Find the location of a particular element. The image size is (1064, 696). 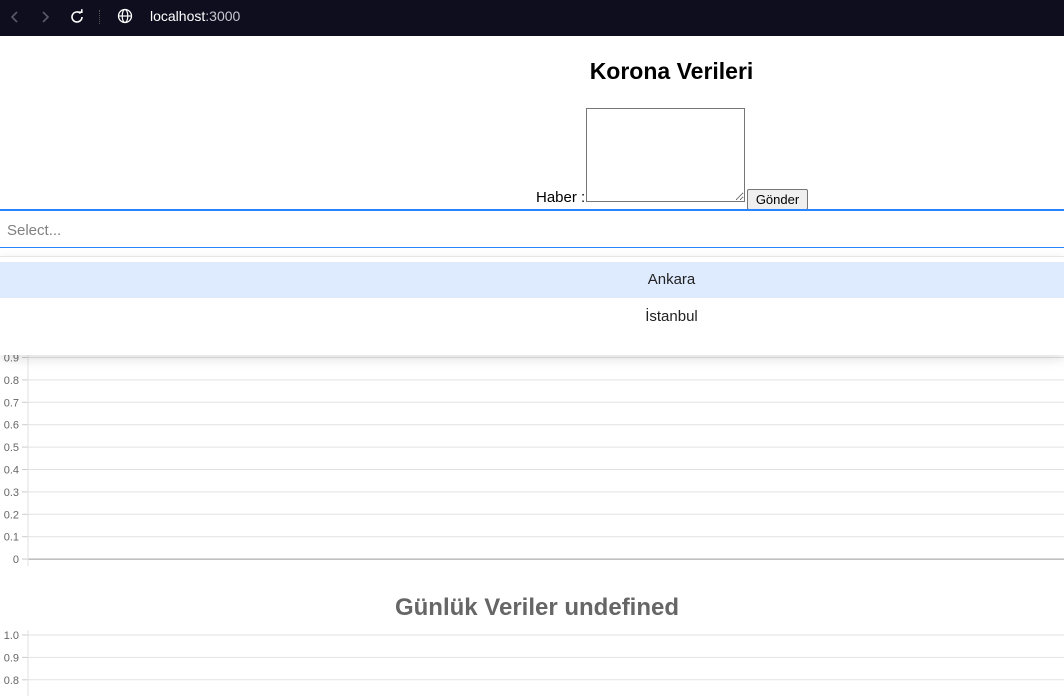

globe-icon is located at coordinates (125, 16).